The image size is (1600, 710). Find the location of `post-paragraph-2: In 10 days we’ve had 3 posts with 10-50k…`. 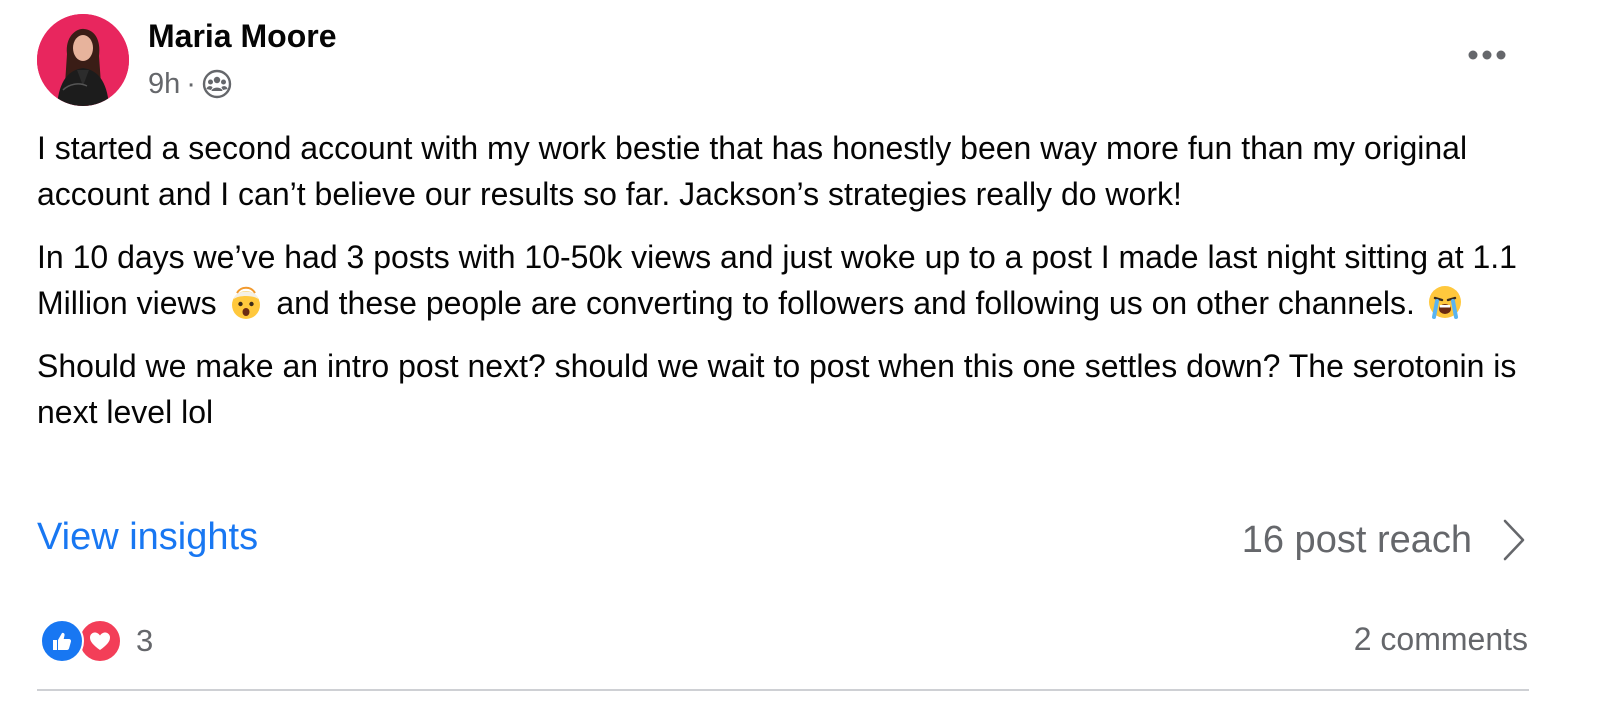

post-paragraph-2: In 10 days we’ve had 3 posts with 10-50k… is located at coordinates (802, 280).